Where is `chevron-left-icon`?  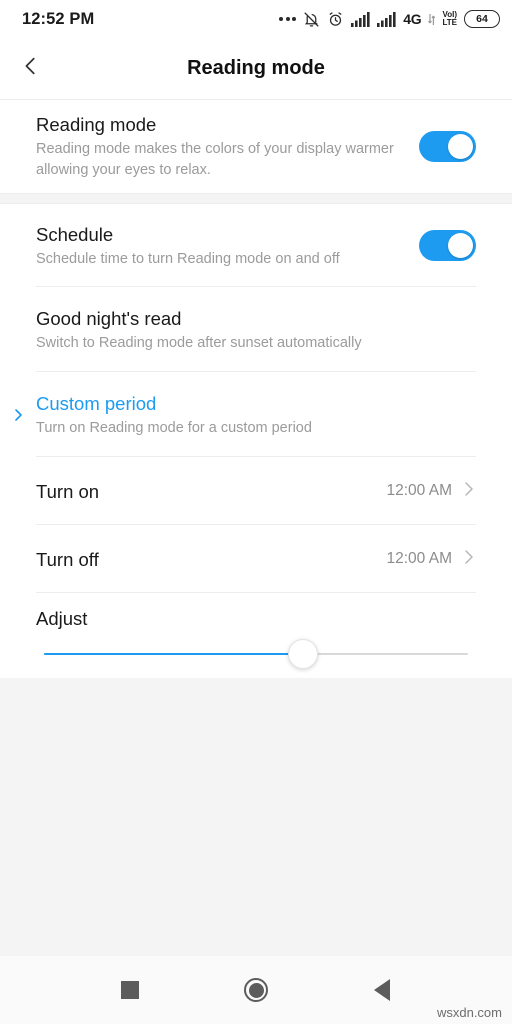
chevron-left-icon is located at coordinates (31, 68).